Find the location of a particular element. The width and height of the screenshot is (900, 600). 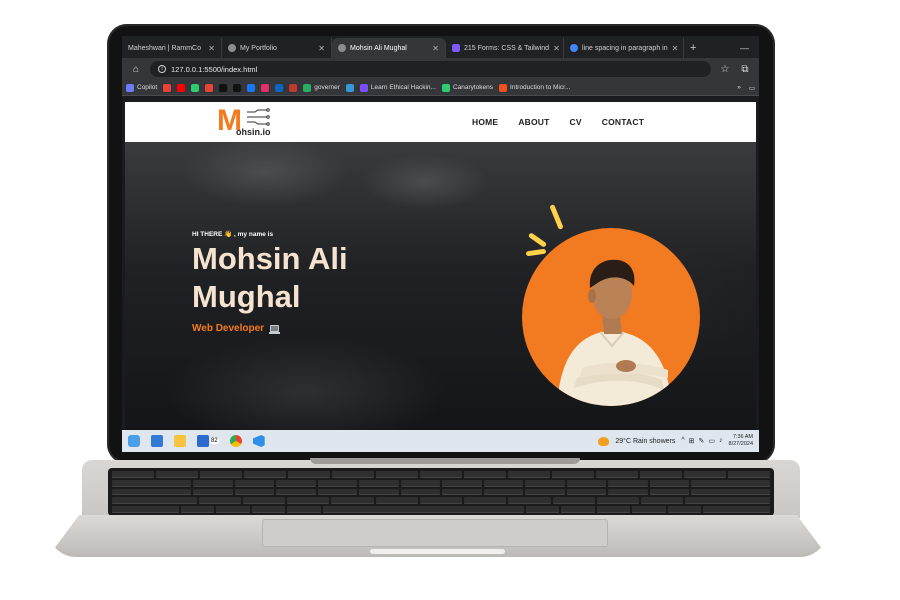

logo-text: ohsin.io is located at coordinates (253, 132).